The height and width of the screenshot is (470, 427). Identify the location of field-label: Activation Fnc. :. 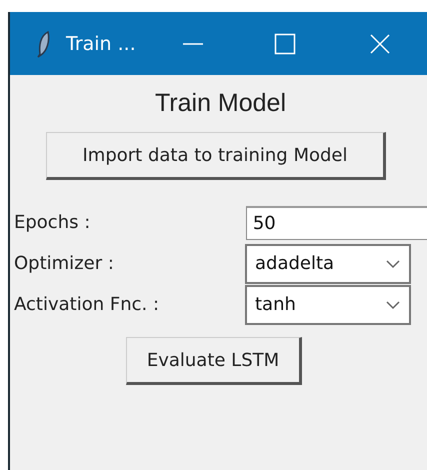
(87, 304).